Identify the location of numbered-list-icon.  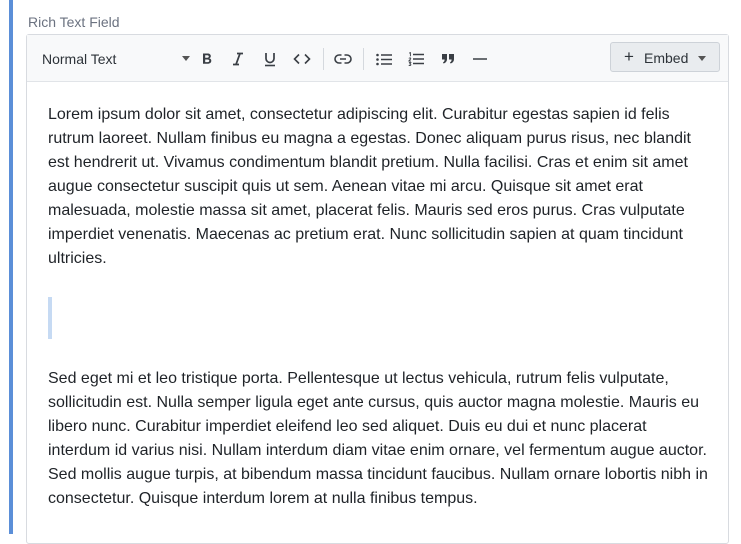
(416, 59).